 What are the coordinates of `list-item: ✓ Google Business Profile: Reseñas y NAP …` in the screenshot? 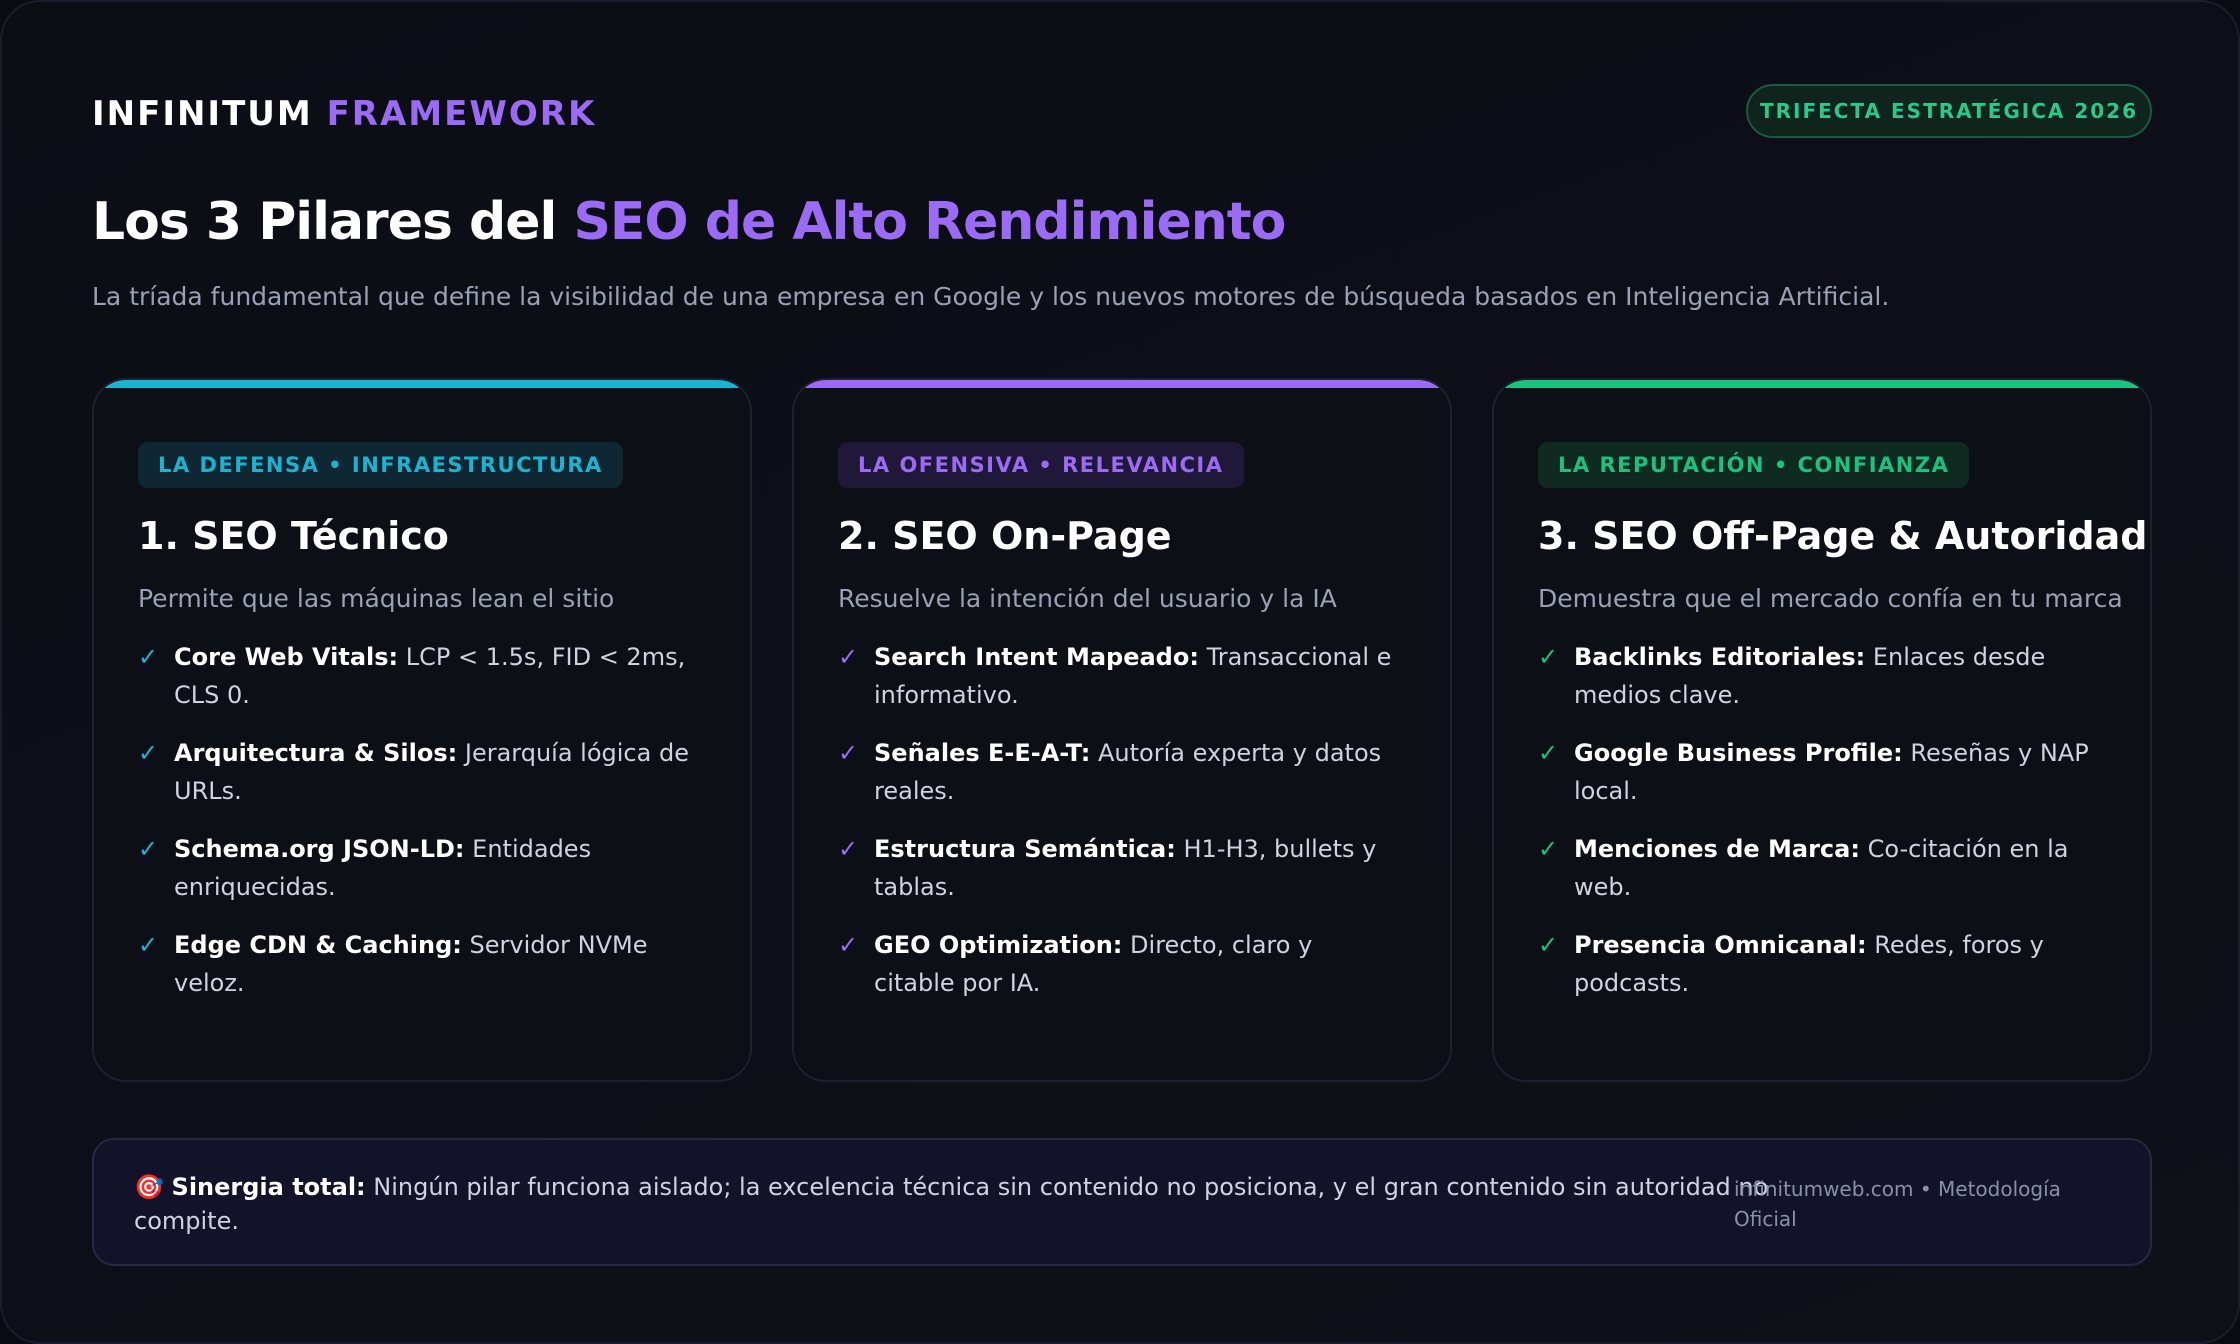 It's located at (1818, 772).